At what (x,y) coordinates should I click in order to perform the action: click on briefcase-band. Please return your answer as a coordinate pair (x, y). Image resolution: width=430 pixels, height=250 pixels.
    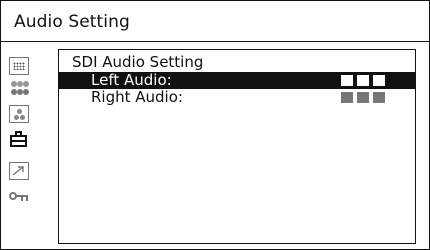
    Looking at the image, I should click on (18, 141).